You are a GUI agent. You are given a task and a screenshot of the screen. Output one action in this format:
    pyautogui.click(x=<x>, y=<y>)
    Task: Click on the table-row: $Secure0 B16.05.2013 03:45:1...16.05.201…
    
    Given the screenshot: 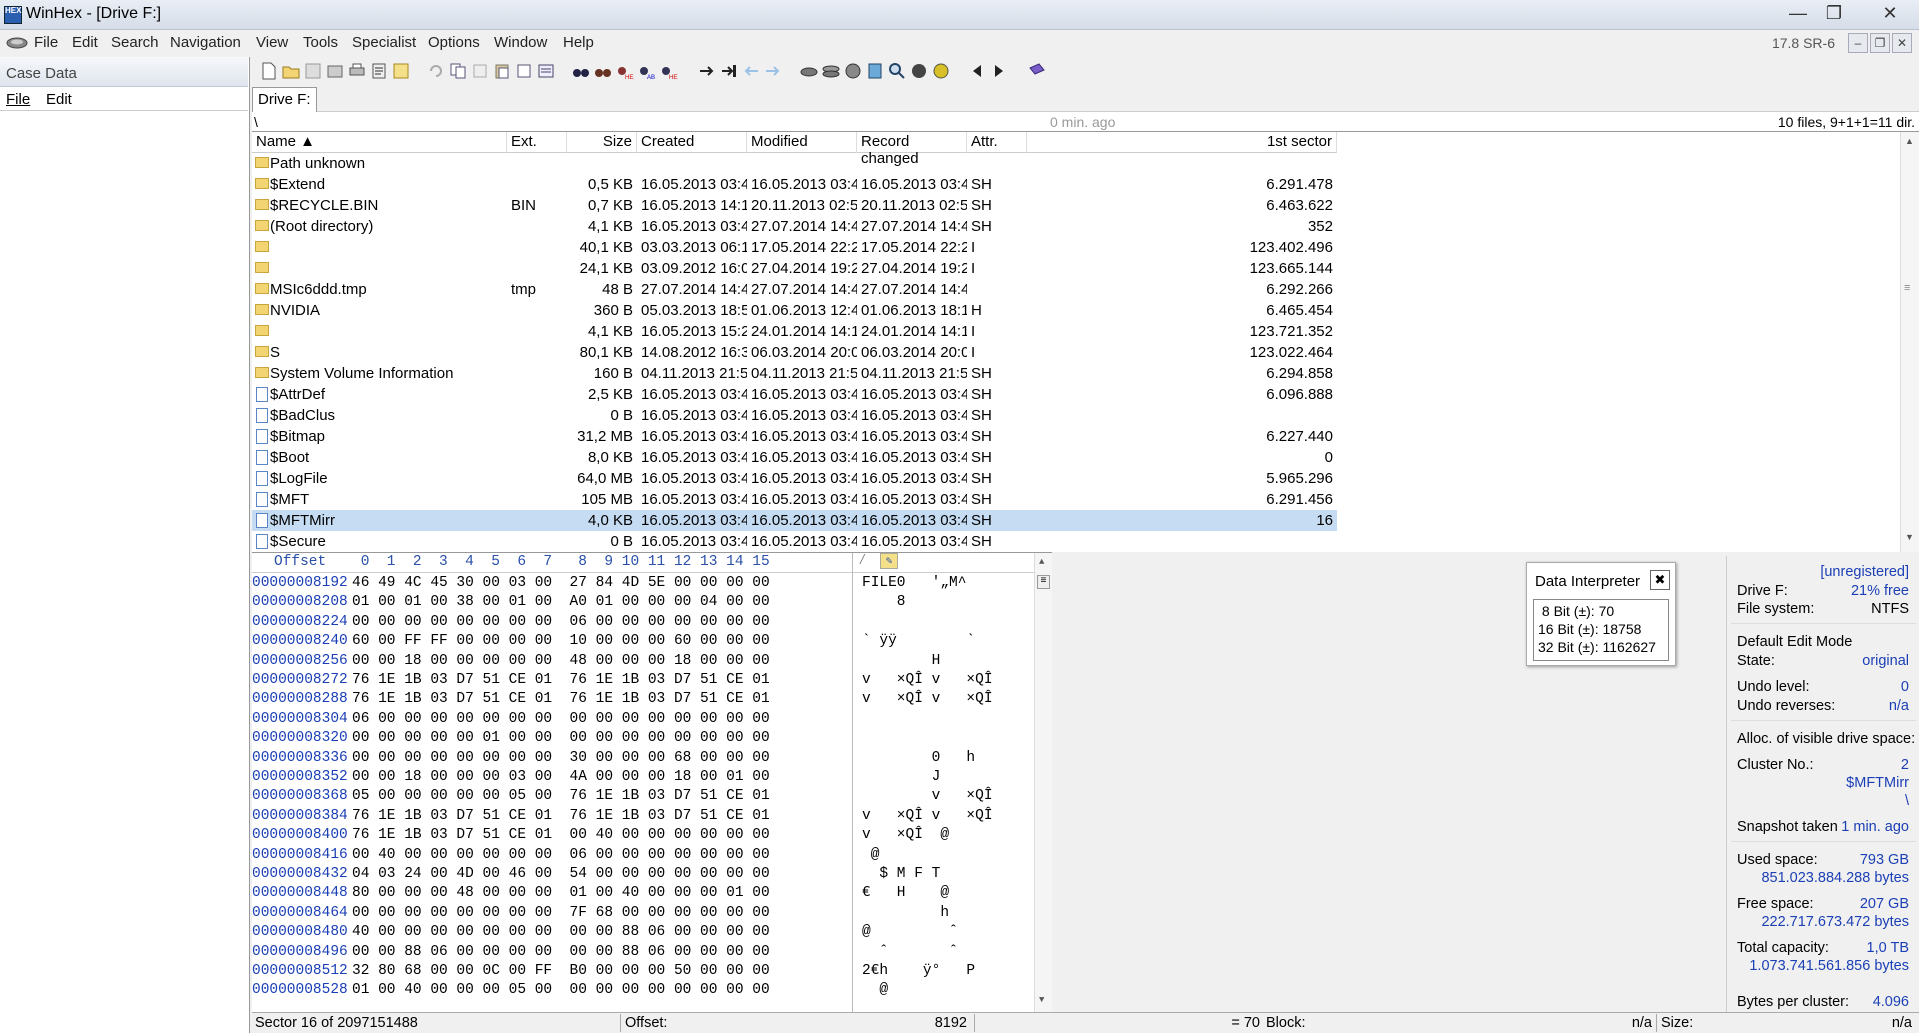 What is the action you would take?
    pyautogui.click(x=794, y=541)
    